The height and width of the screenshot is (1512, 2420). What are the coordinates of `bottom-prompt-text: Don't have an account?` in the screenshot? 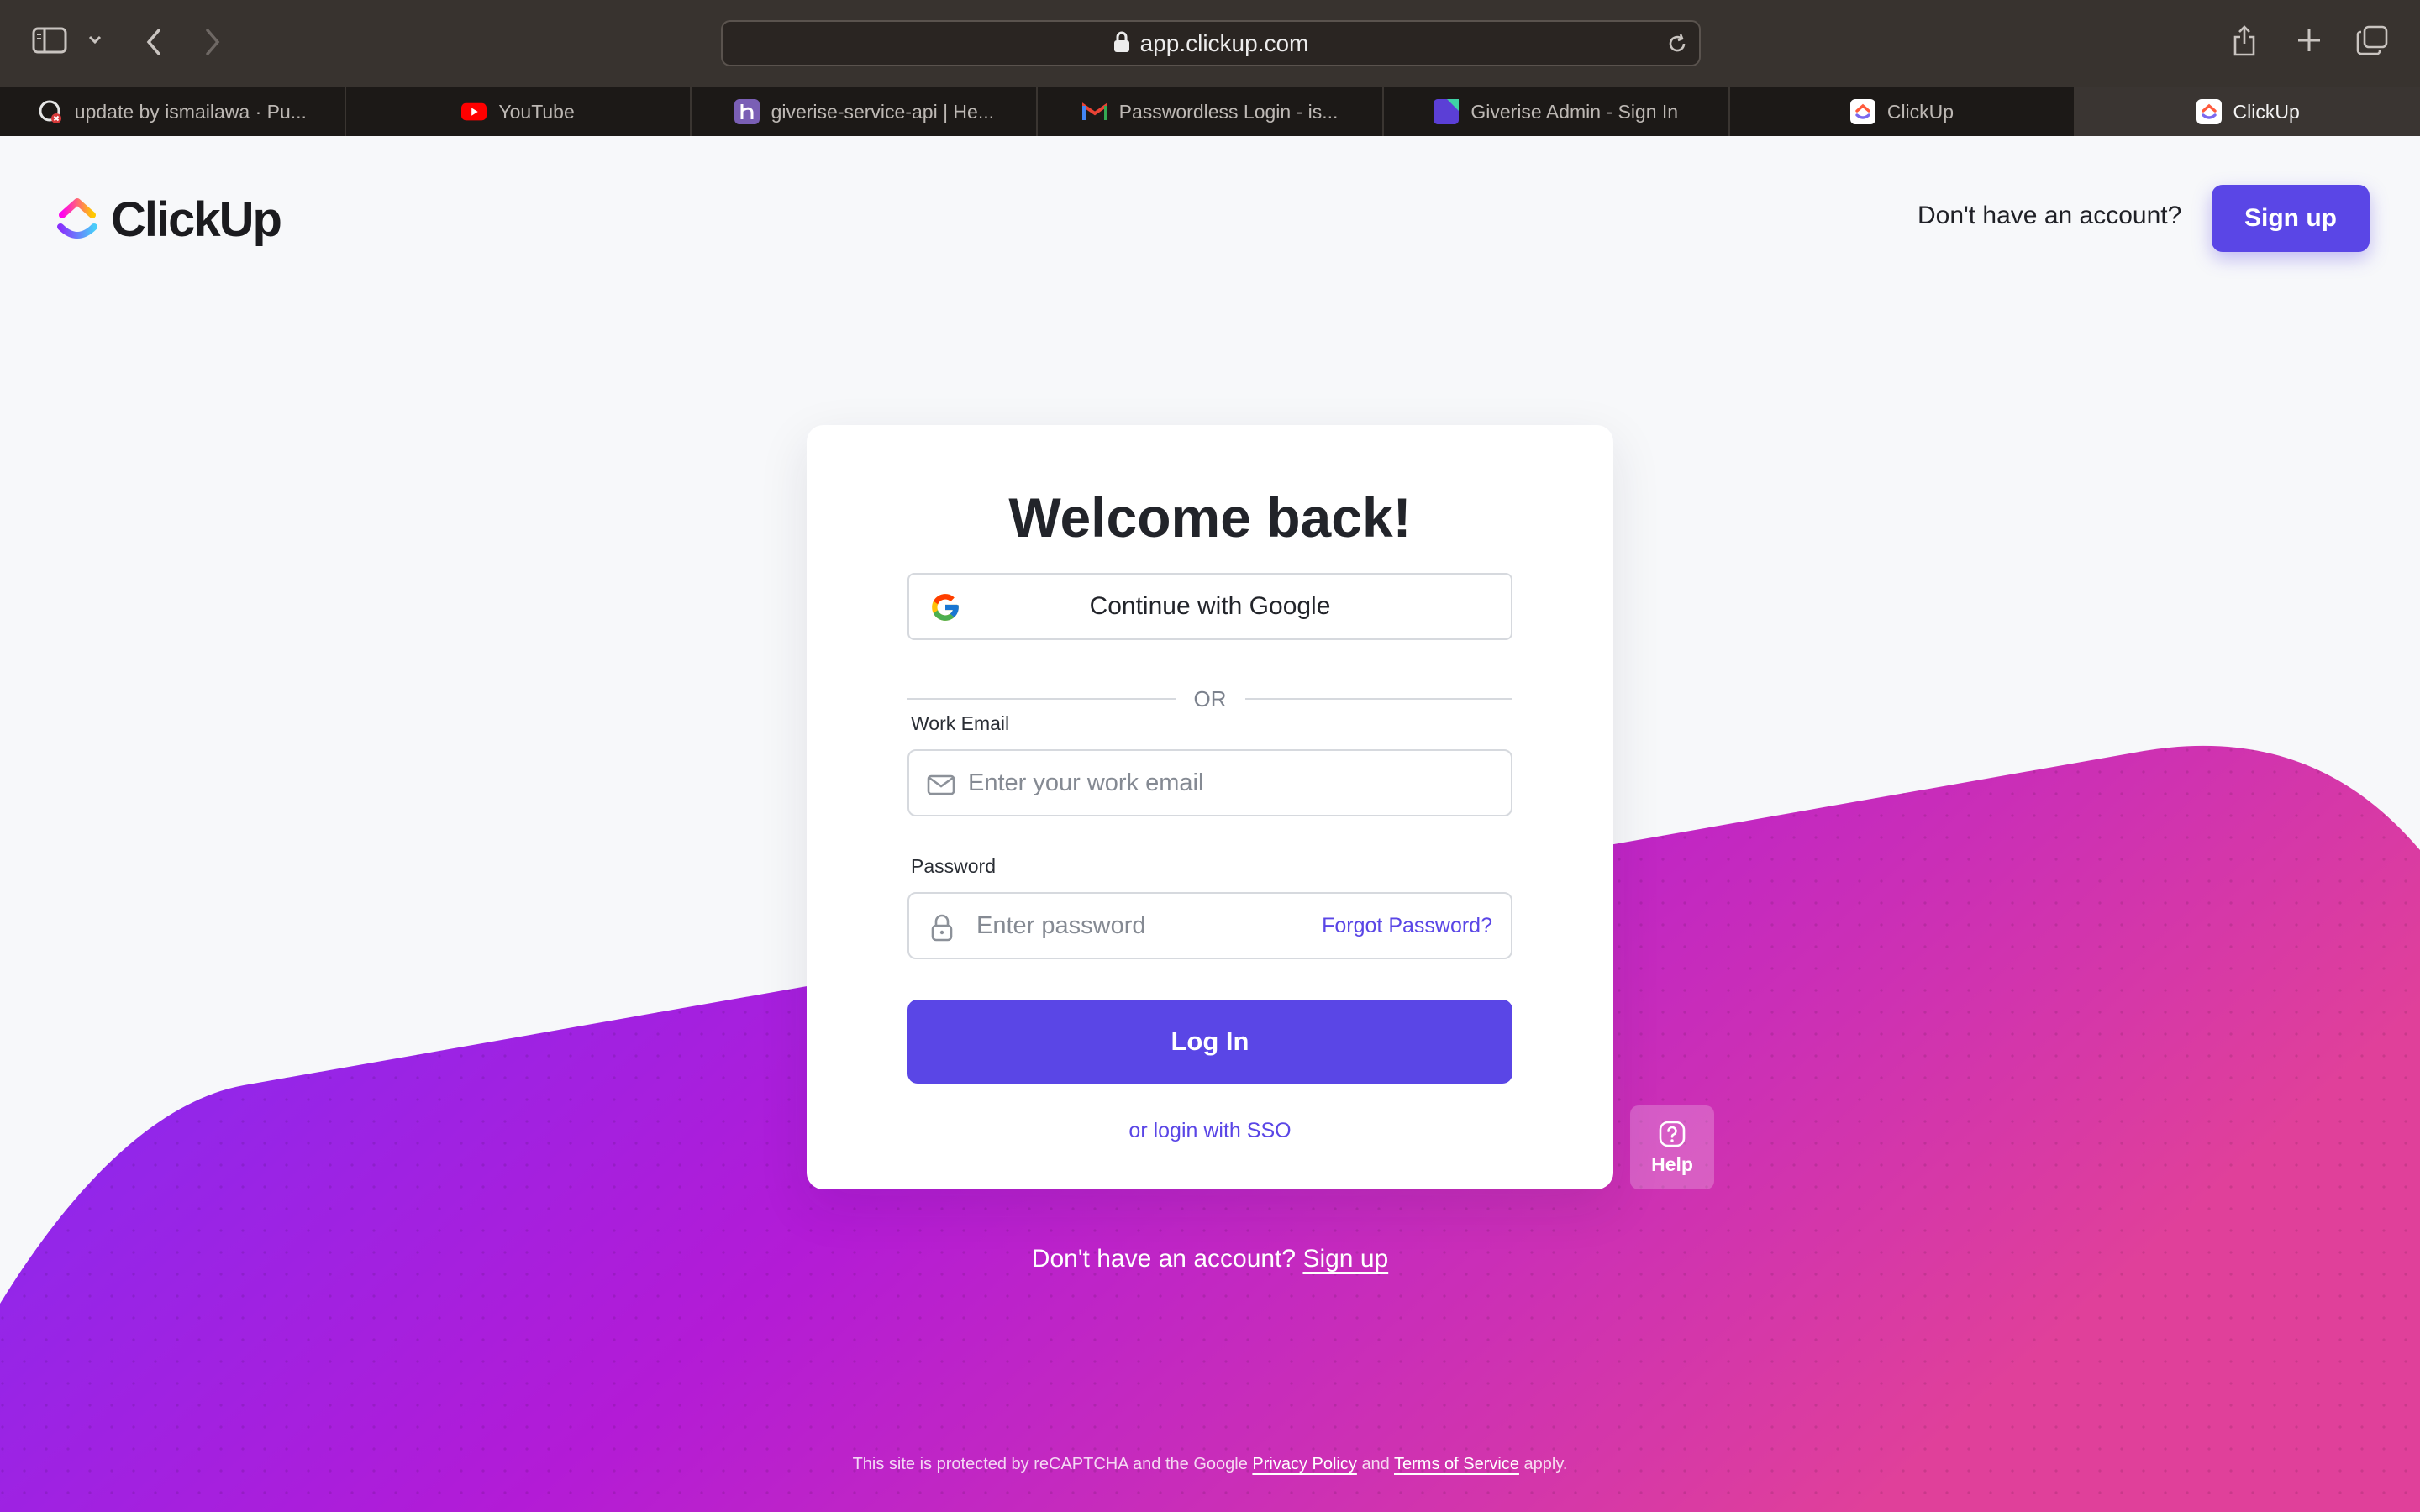 It's located at (1164, 1259).